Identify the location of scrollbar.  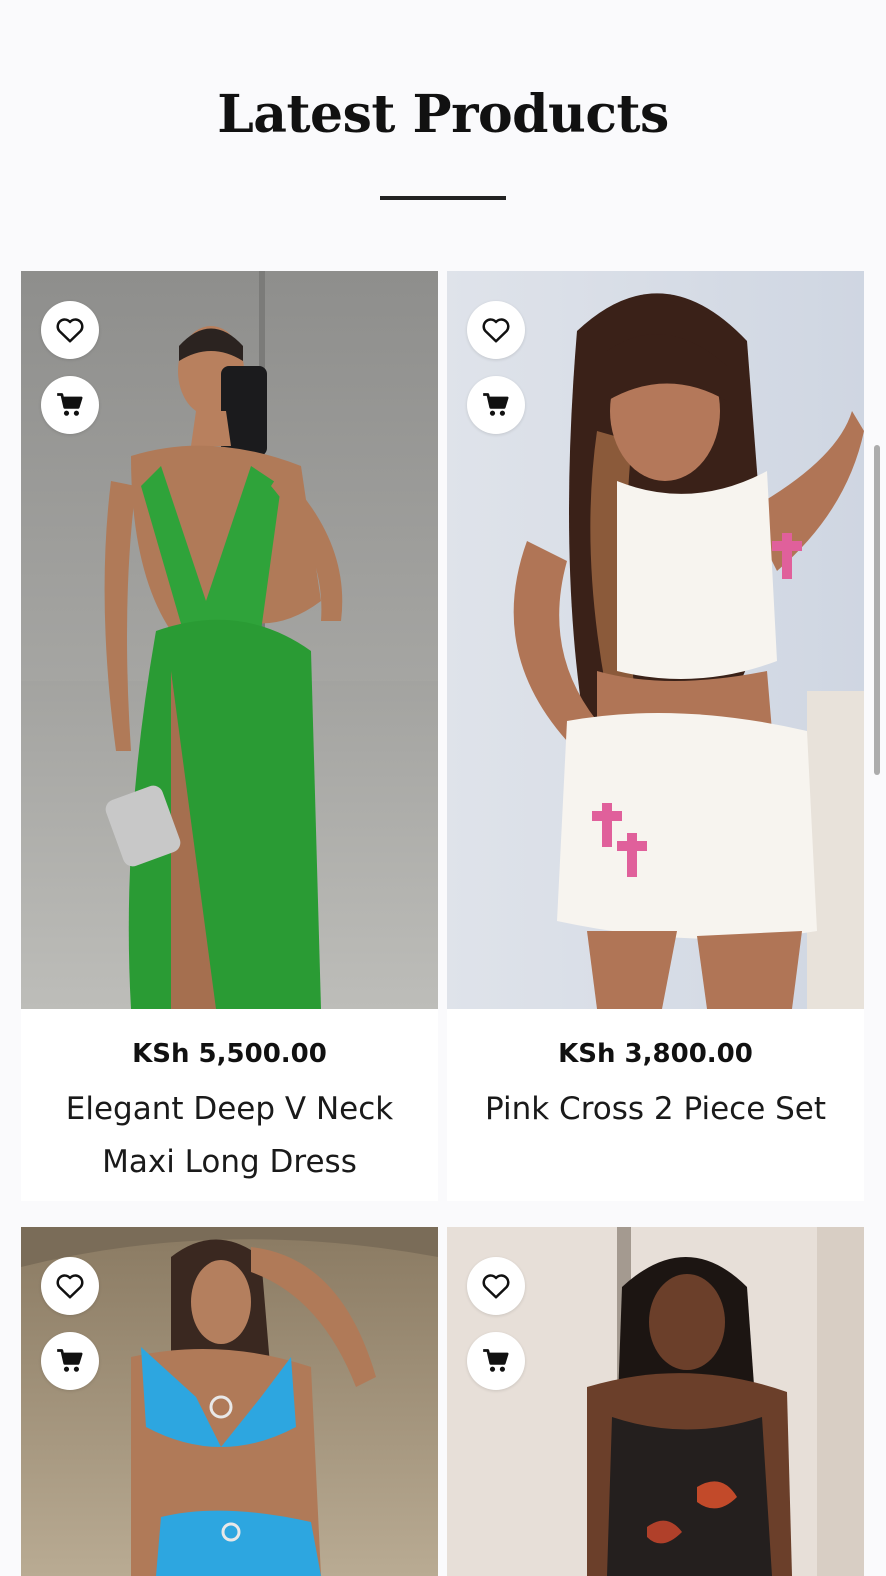
(877, 610).